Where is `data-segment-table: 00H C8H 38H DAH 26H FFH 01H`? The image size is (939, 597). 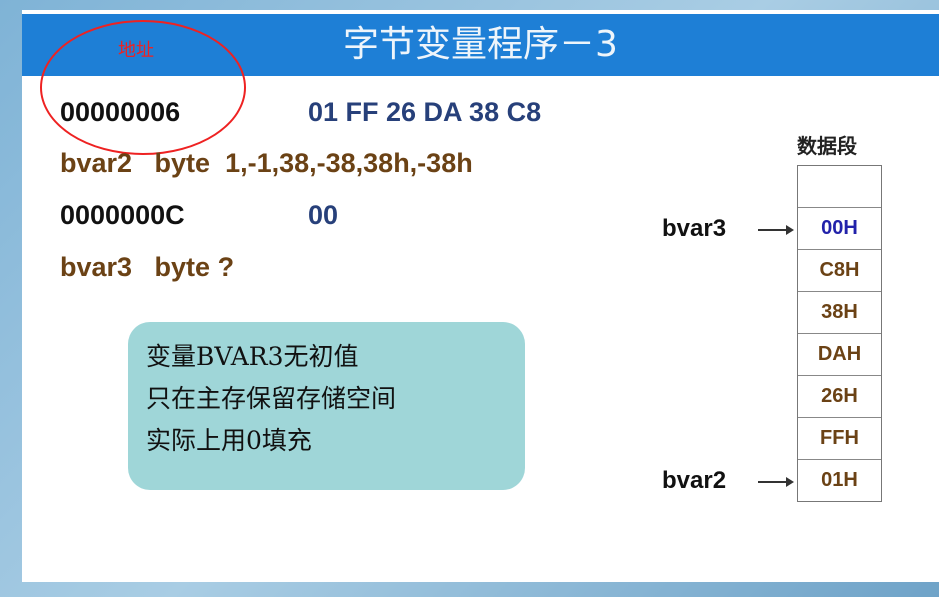
data-segment-table: 00H C8H 38H DAH 26H FFH 01H is located at coordinates (839, 333).